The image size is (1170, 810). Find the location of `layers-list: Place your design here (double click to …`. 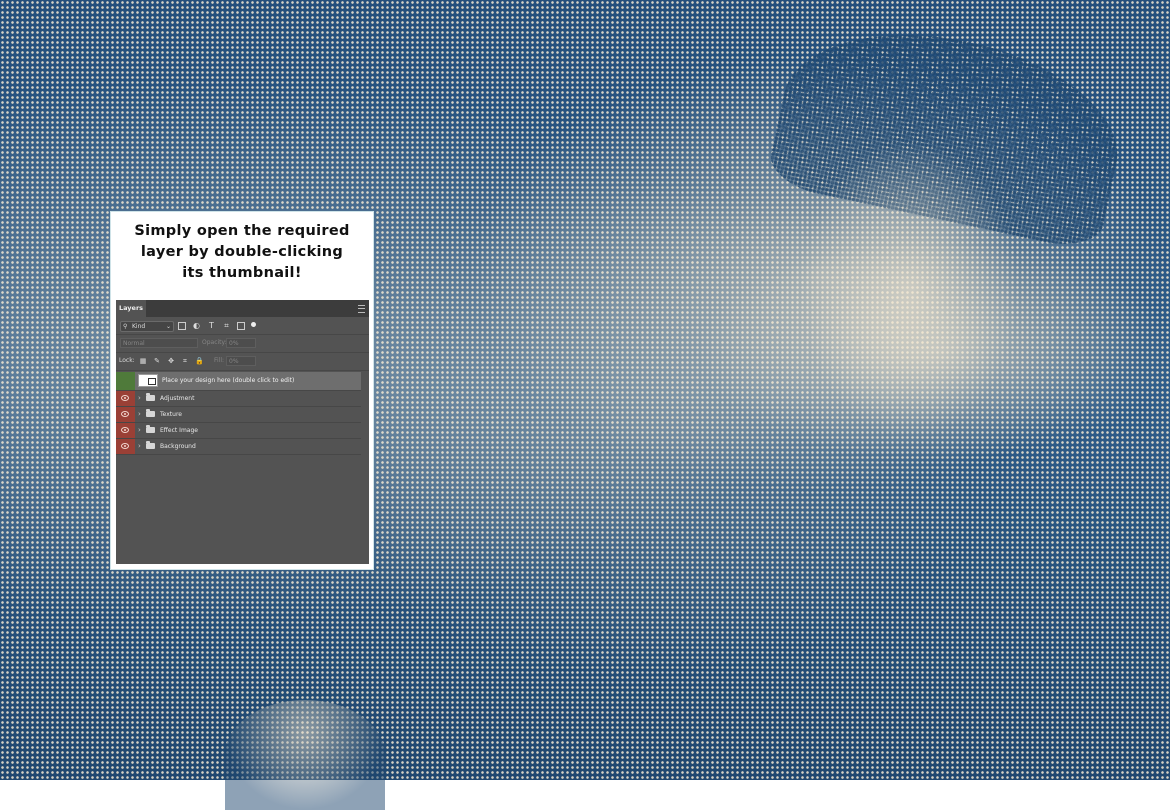

layers-list: Place your design here (double click to … is located at coordinates (238, 413).